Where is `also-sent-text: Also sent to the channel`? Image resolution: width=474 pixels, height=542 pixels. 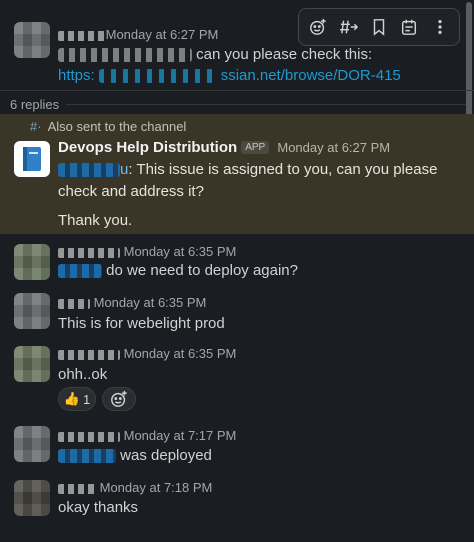
also-sent-text: Also sent to the channel is located at coordinates (117, 126).